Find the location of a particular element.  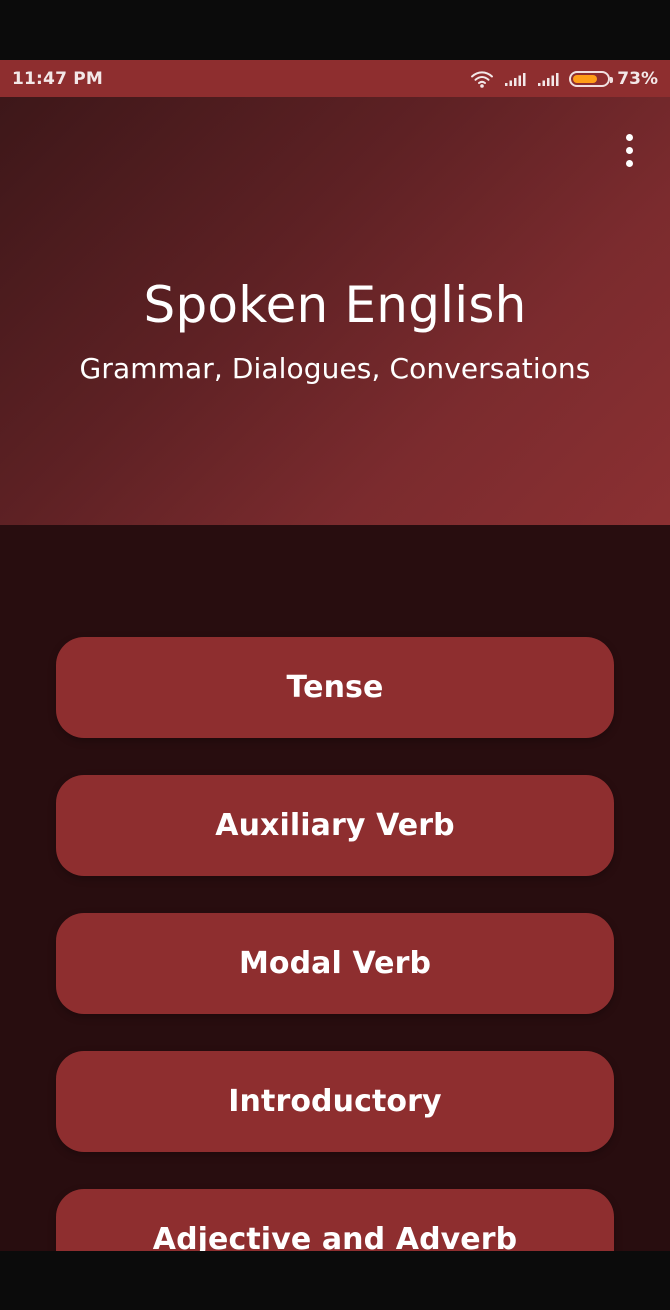

topic-label: Modal Verb is located at coordinates (335, 963).